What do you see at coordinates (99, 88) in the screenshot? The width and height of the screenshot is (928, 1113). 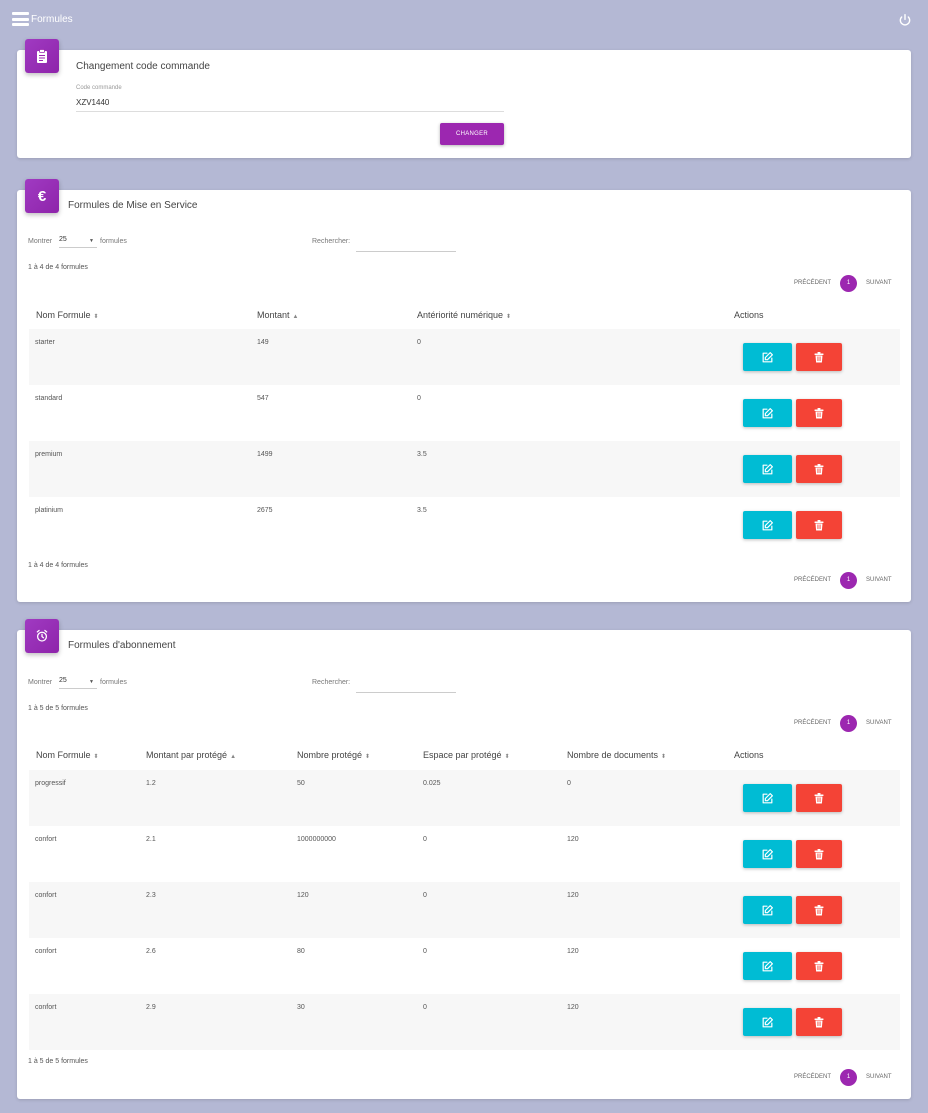 I see `code-commande-label: Code commande` at bounding box center [99, 88].